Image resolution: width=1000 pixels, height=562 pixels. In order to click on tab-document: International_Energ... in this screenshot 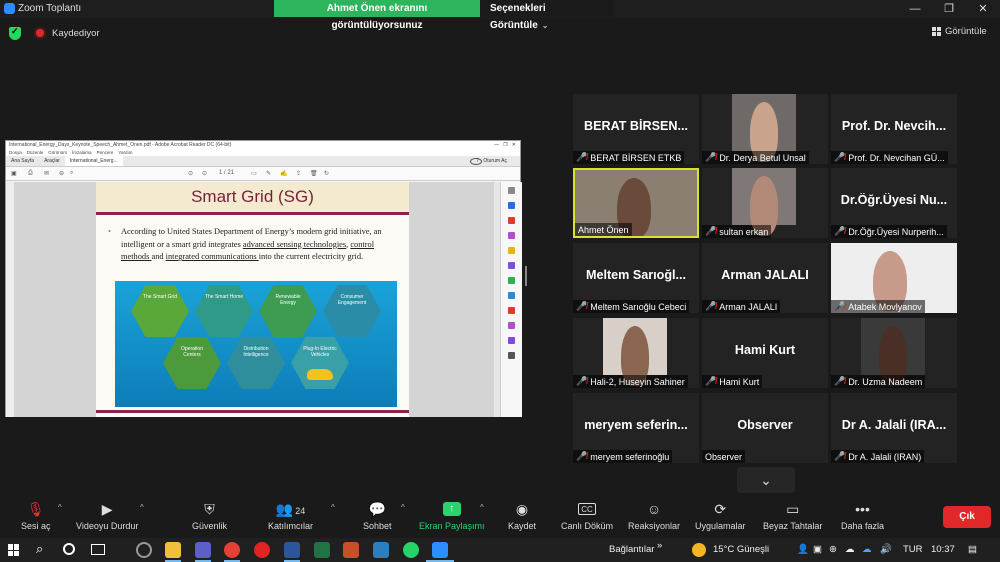, I will do `click(93, 161)`.